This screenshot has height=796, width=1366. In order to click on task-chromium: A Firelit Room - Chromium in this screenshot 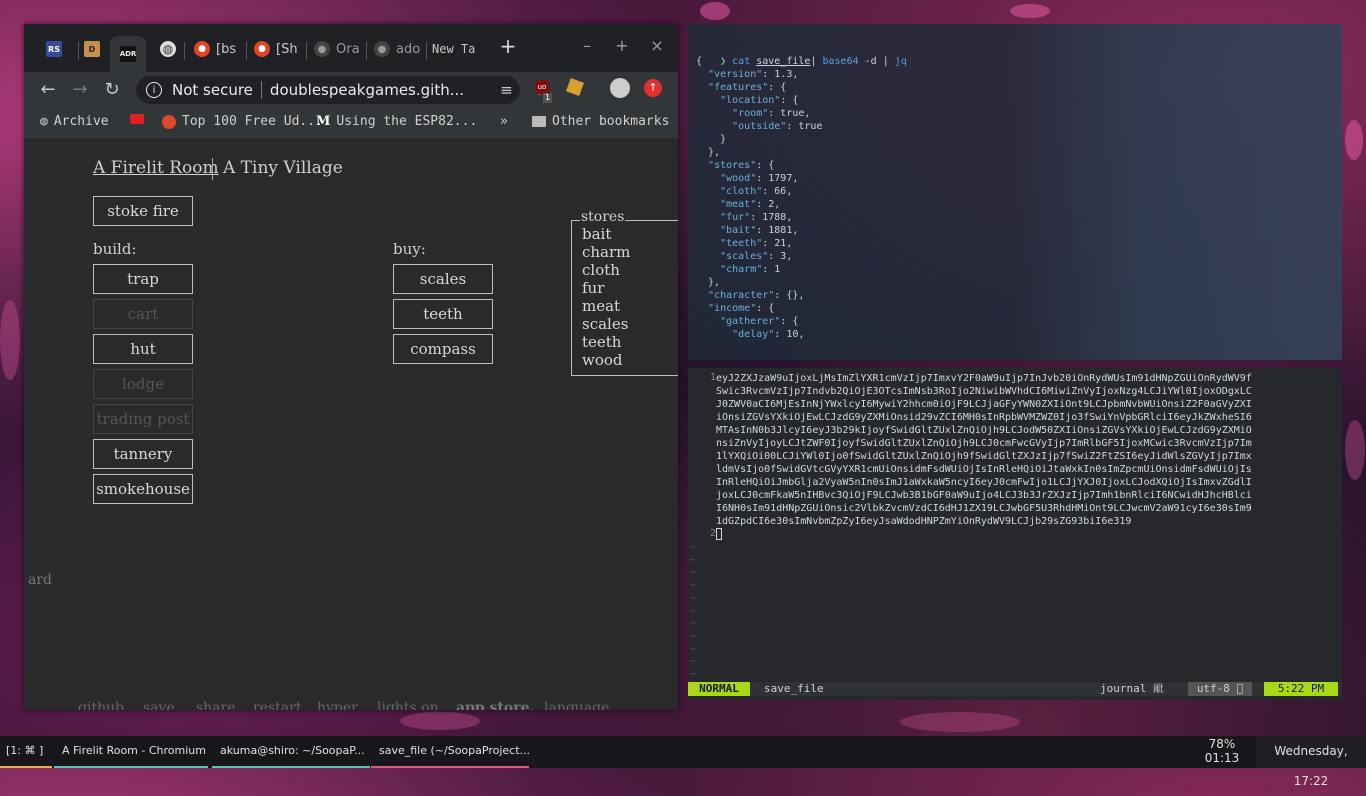, I will do `click(131, 752)`.